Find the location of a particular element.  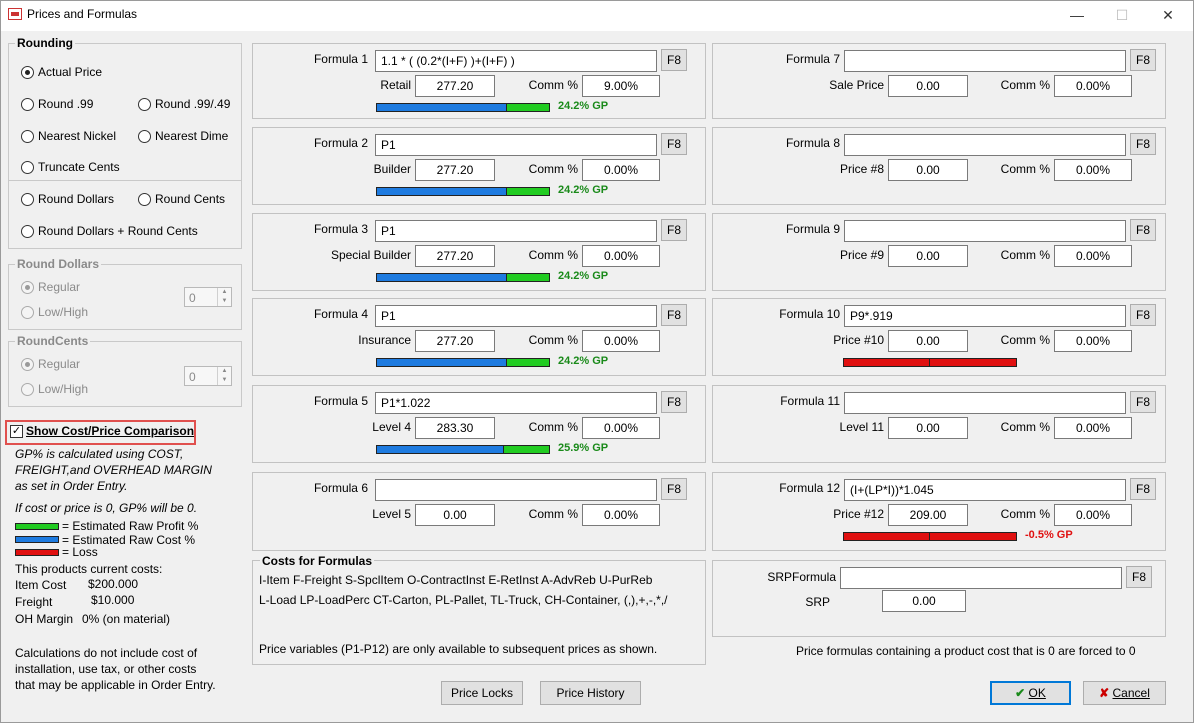

current-costs-heading: This products current costs: is located at coordinates (89, 569).